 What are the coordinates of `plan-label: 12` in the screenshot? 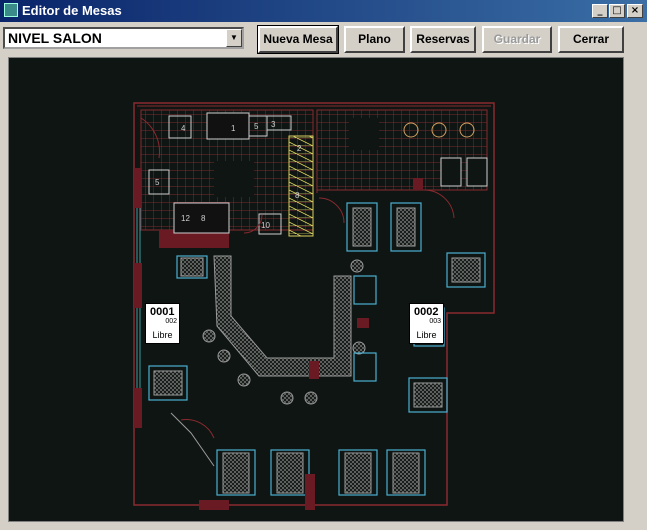 It's located at (185, 218).